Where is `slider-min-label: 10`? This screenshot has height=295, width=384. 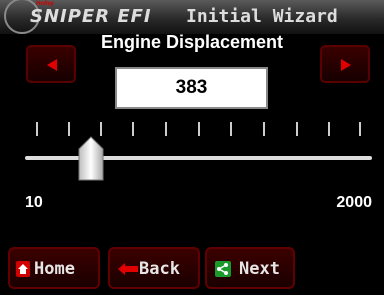
slider-min-label: 10 is located at coordinates (34, 202).